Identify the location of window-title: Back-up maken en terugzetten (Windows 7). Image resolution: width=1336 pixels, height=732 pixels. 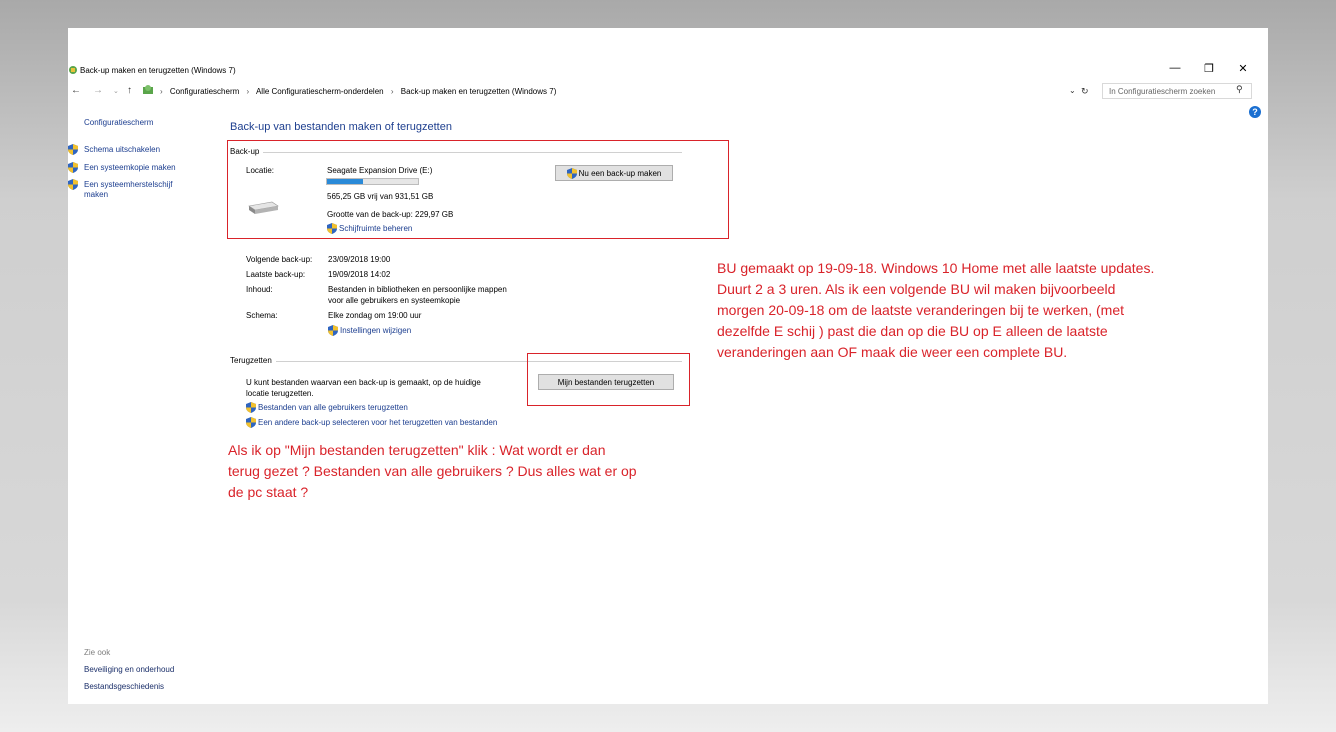
(158, 70).